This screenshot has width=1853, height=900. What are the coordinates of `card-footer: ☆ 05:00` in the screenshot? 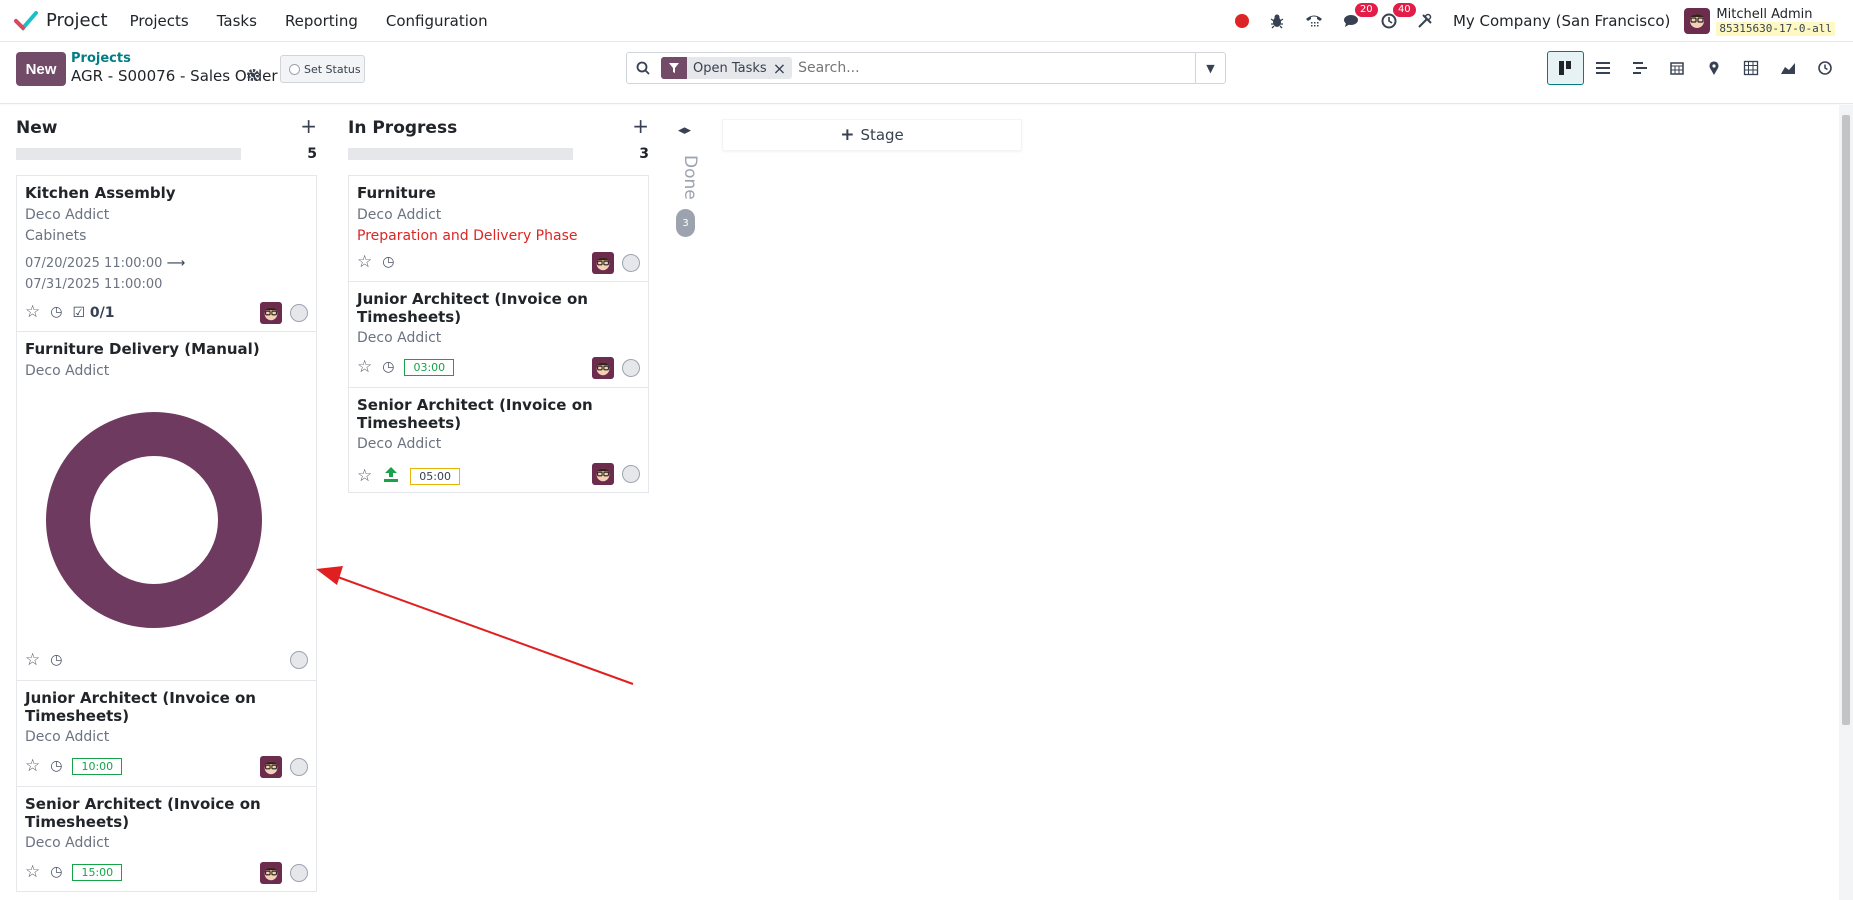 It's located at (413, 476).